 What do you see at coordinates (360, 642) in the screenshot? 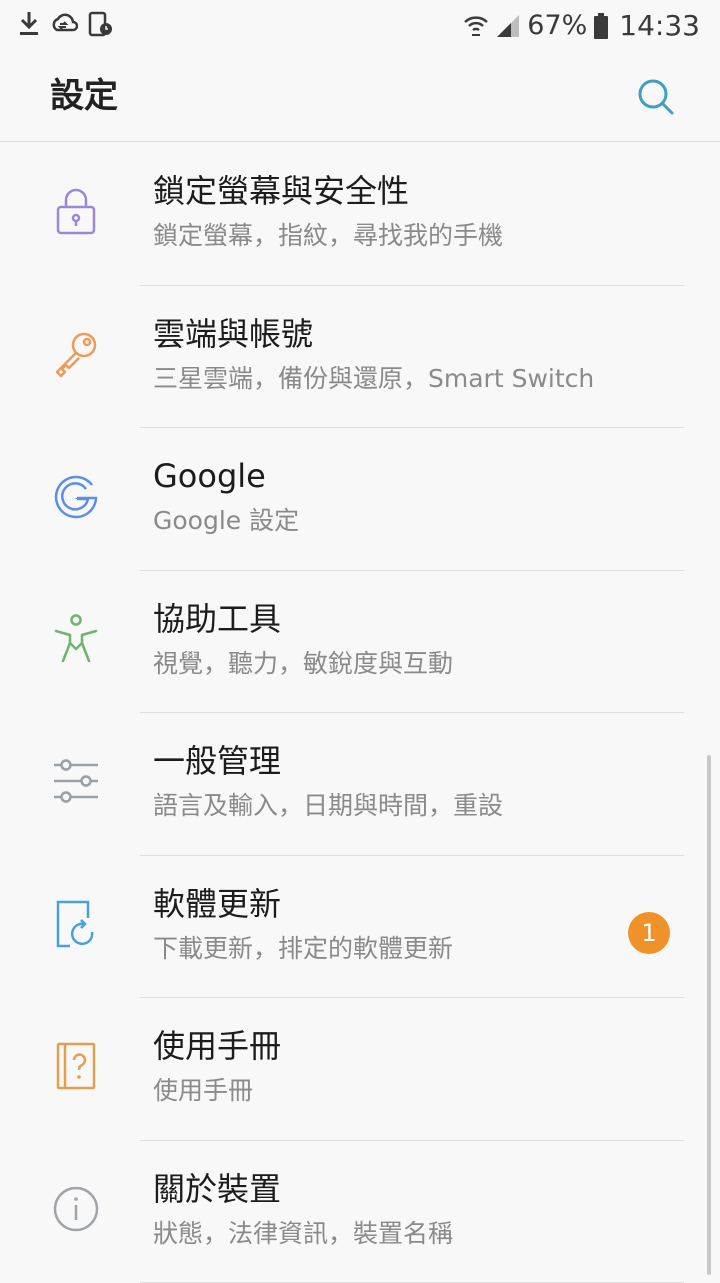
I see `settings-item-accessibility: 協助工具 視覺，聽力，敏銳度與互動` at bounding box center [360, 642].